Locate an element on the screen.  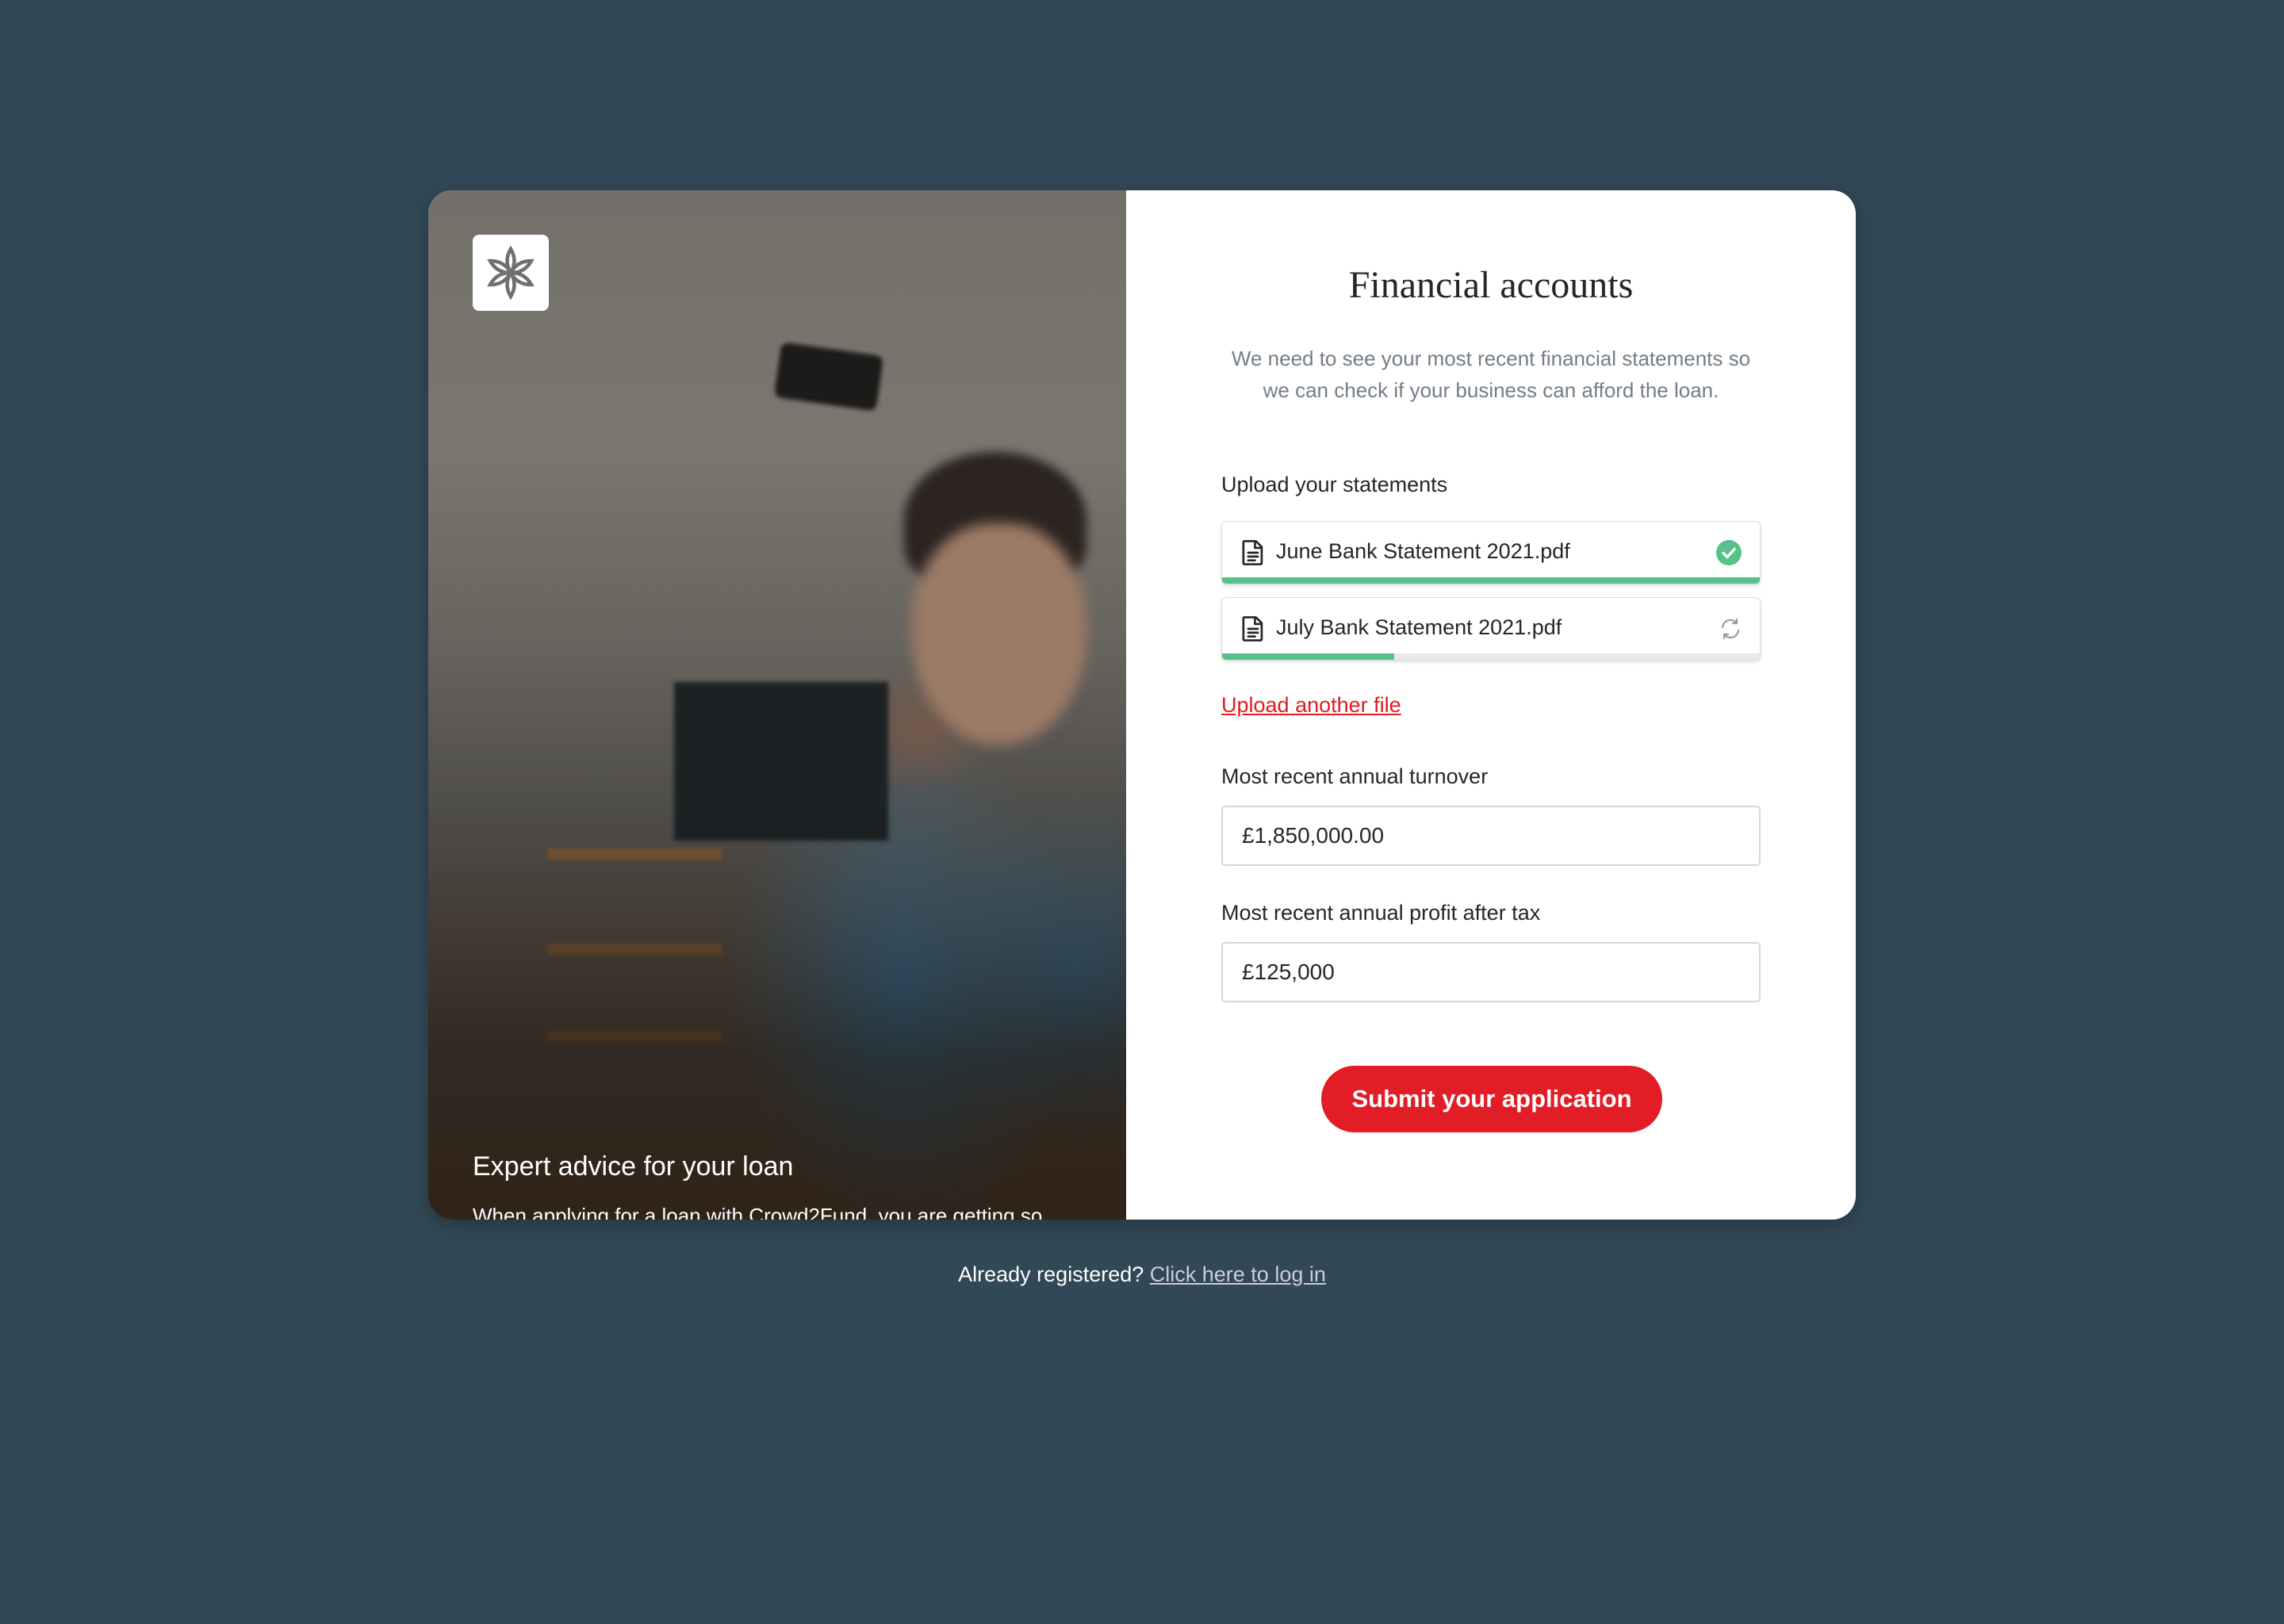
flower-star-logo-icon is located at coordinates (511, 273).